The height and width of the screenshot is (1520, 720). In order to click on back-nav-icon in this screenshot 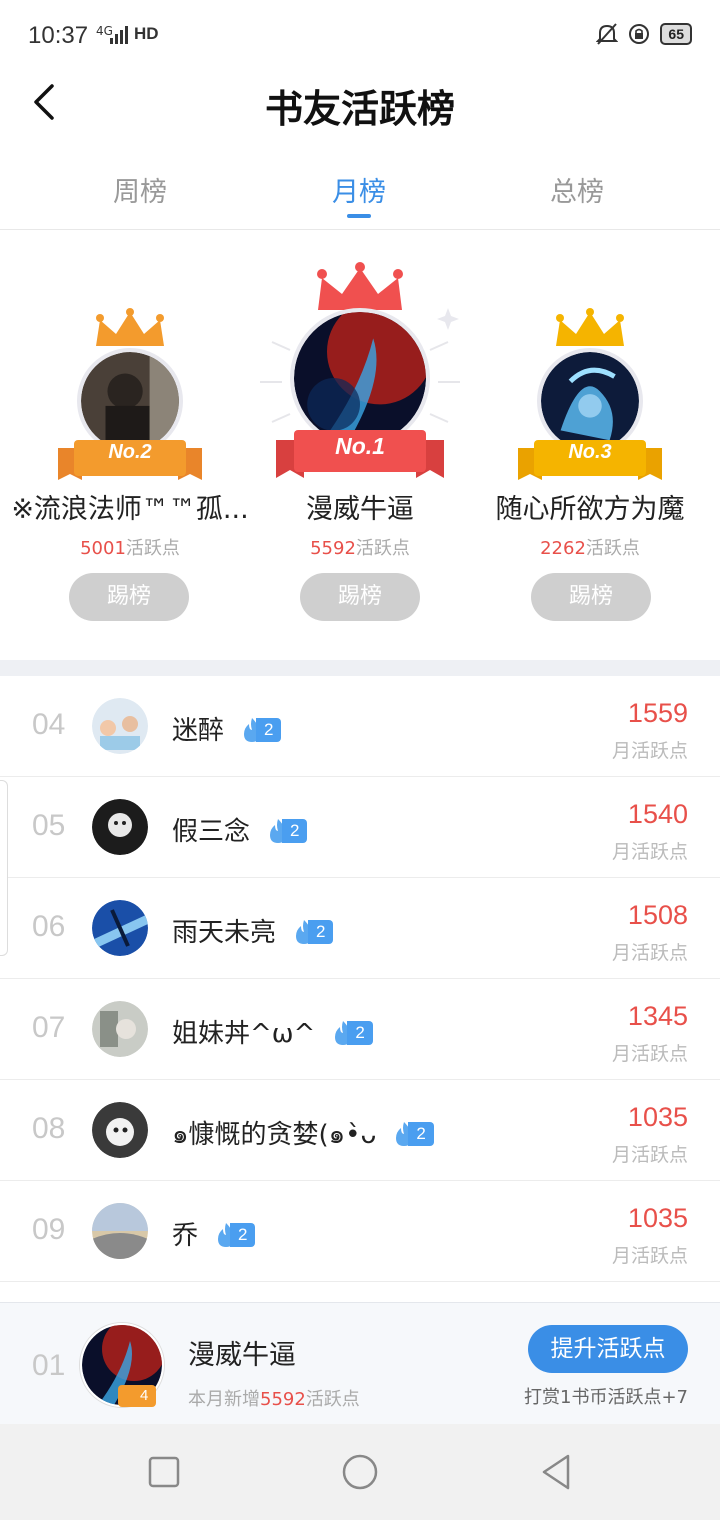, I will do `click(556, 1472)`.